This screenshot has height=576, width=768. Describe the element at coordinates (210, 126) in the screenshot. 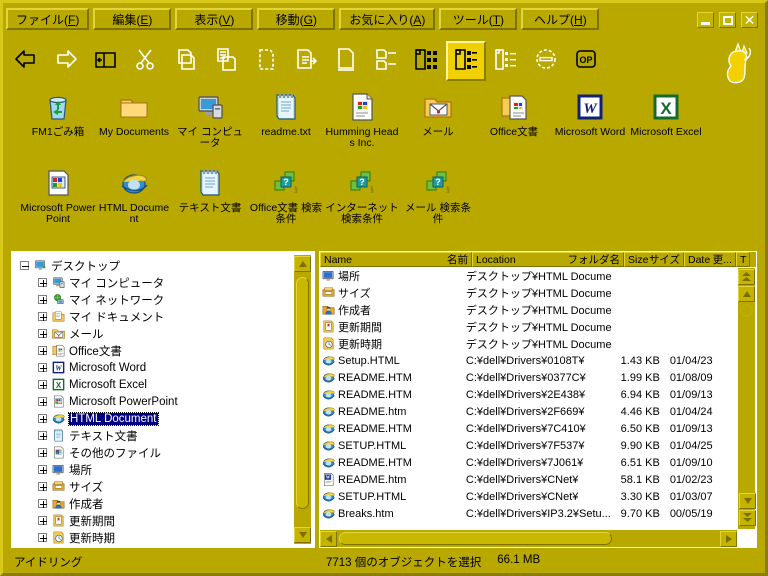

I see `desktop-icon: マイ コンピュータ` at that location.